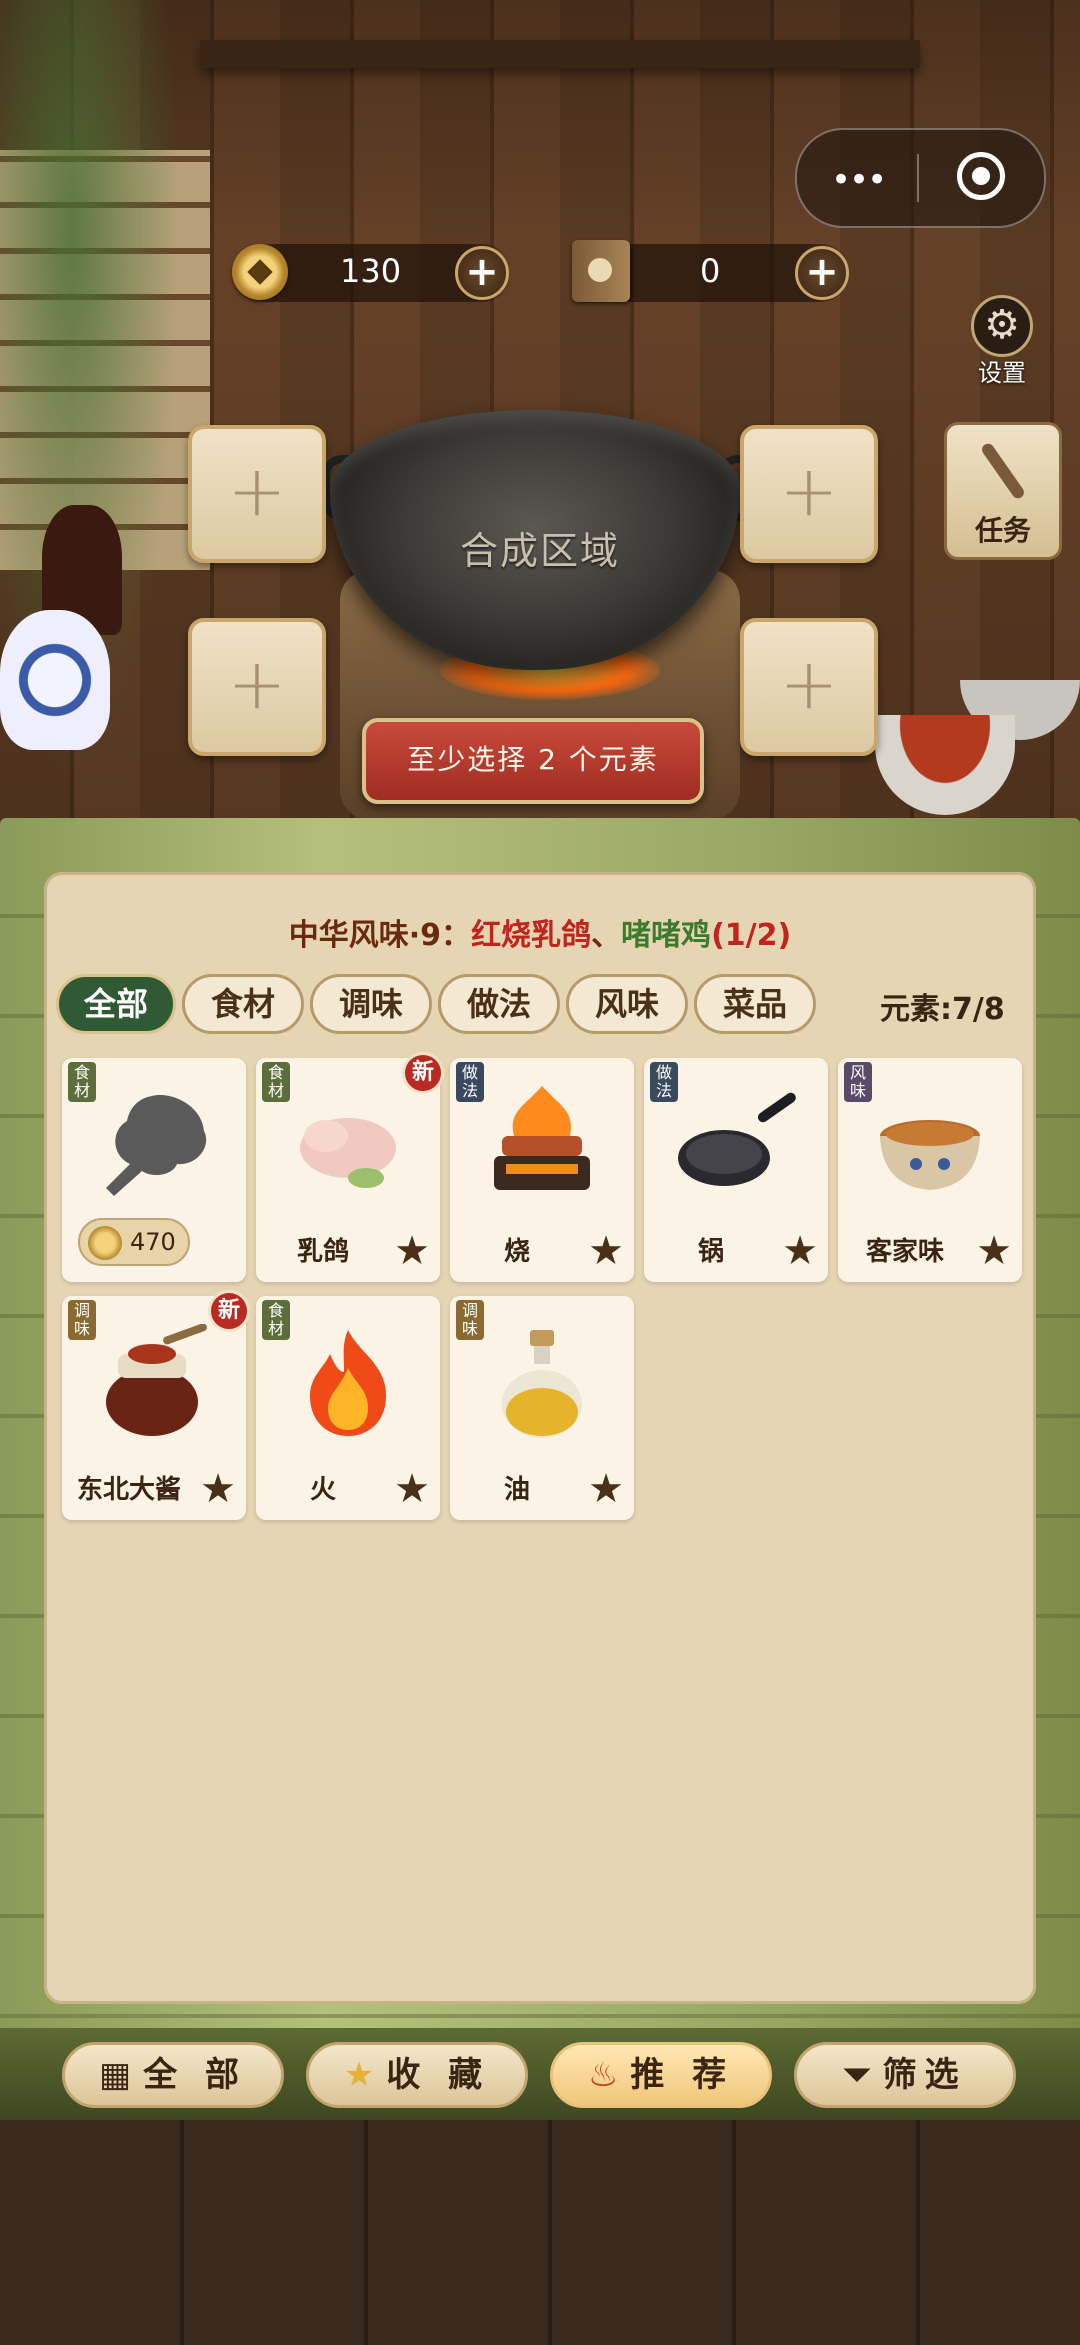  Describe the element at coordinates (1002, 326) in the screenshot. I see `gear-icon: ⚙` at that location.